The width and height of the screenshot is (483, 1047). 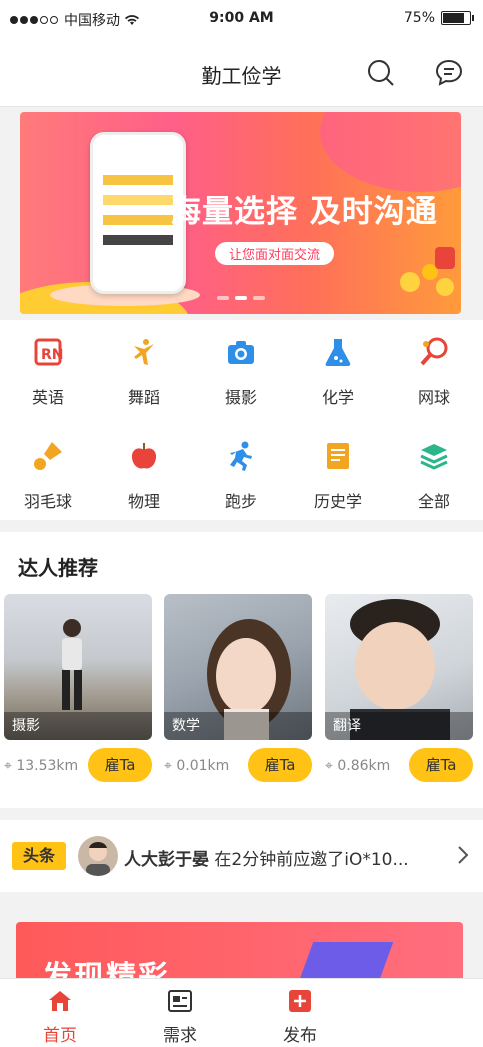 What do you see at coordinates (241, 76) in the screenshot?
I see `page-title: 勤工俭学` at bounding box center [241, 76].